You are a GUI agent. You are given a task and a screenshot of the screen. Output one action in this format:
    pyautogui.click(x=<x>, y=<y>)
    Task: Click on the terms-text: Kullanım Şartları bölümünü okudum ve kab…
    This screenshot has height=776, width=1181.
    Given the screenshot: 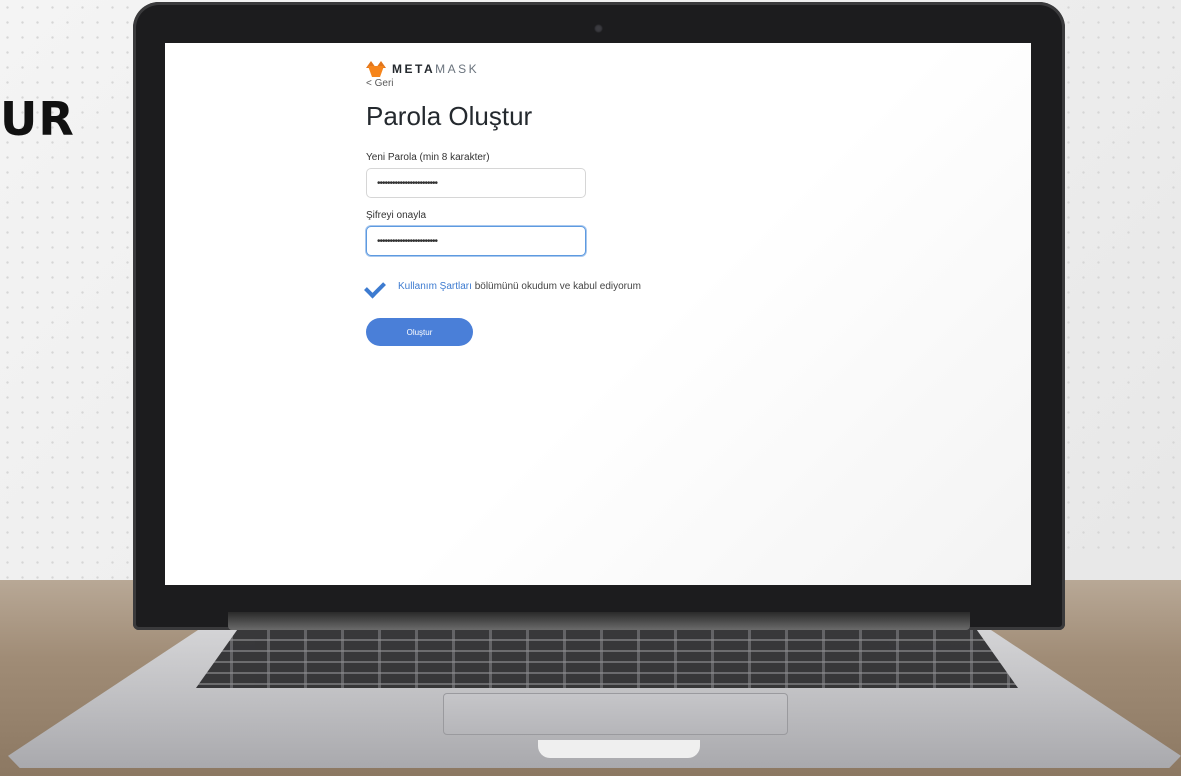 What is the action you would take?
    pyautogui.click(x=519, y=286)
    